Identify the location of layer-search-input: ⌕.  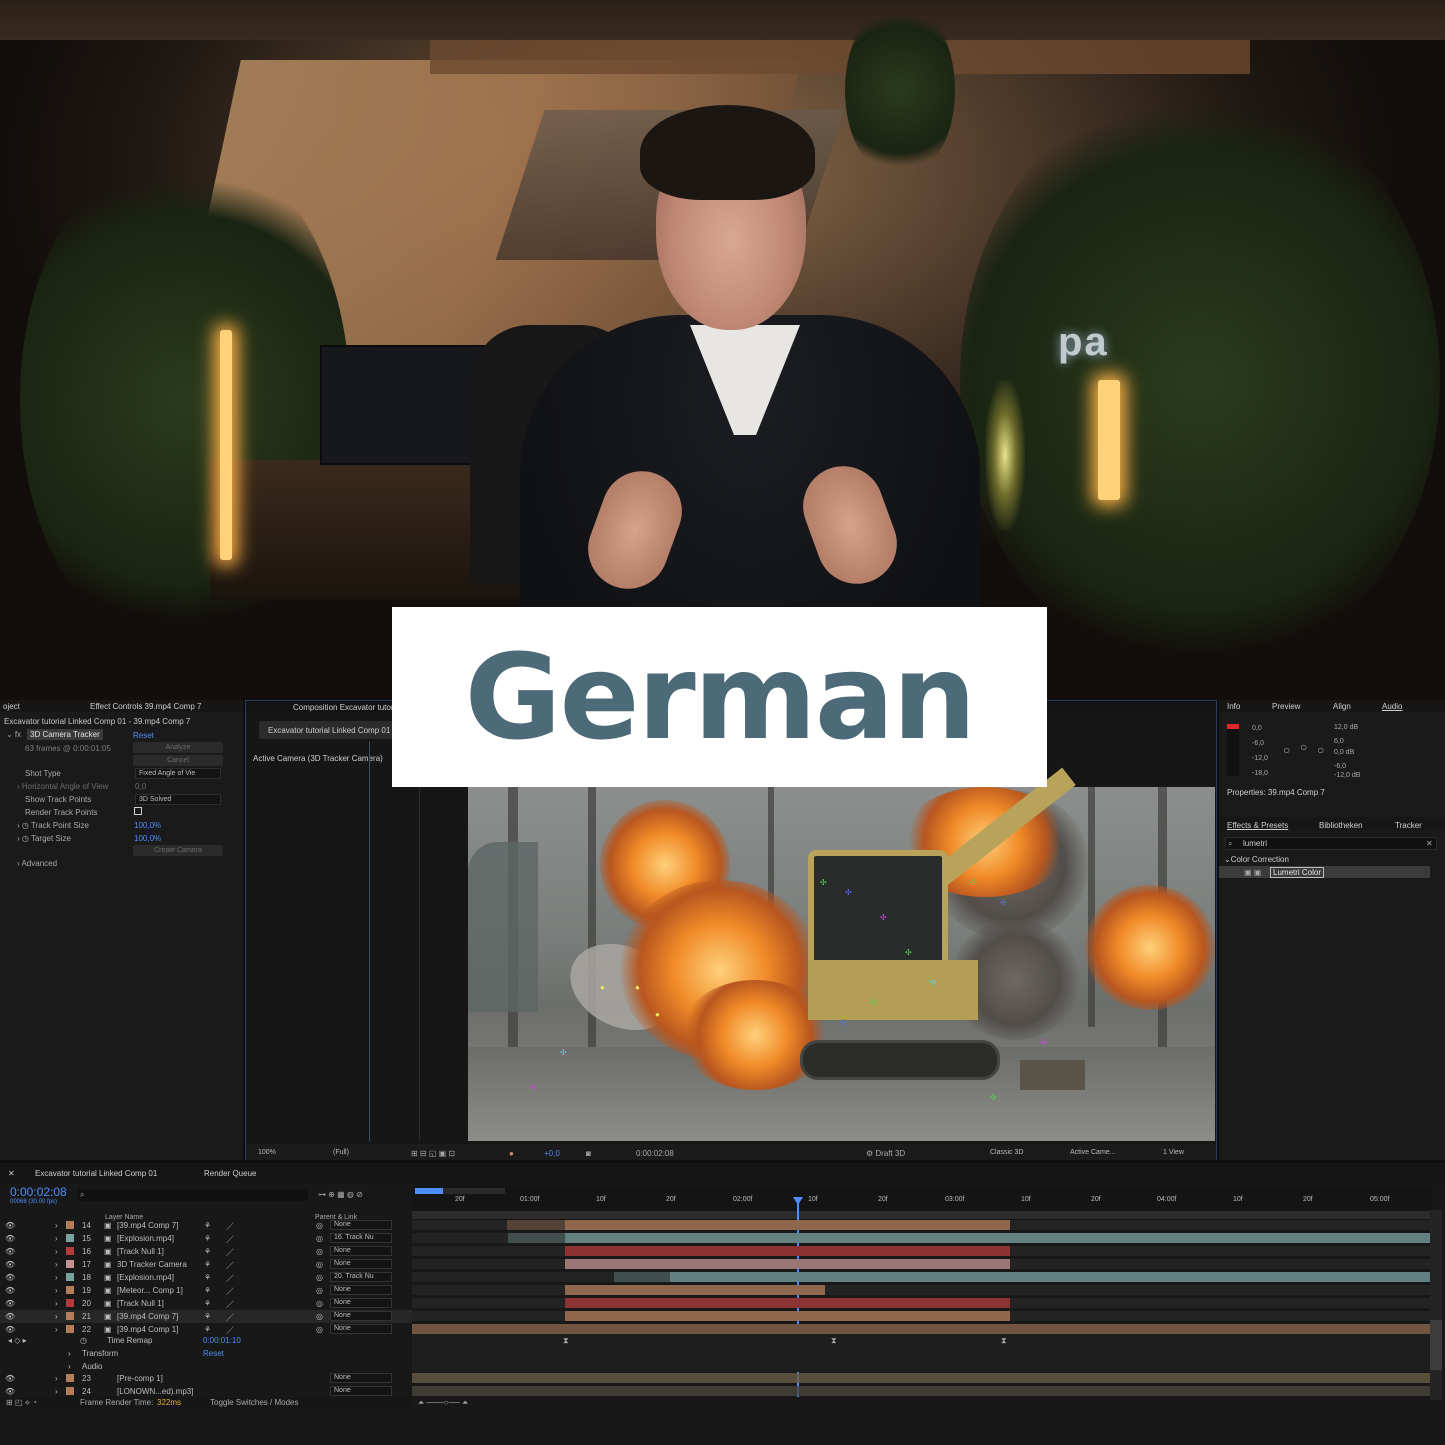
(193, 1195).